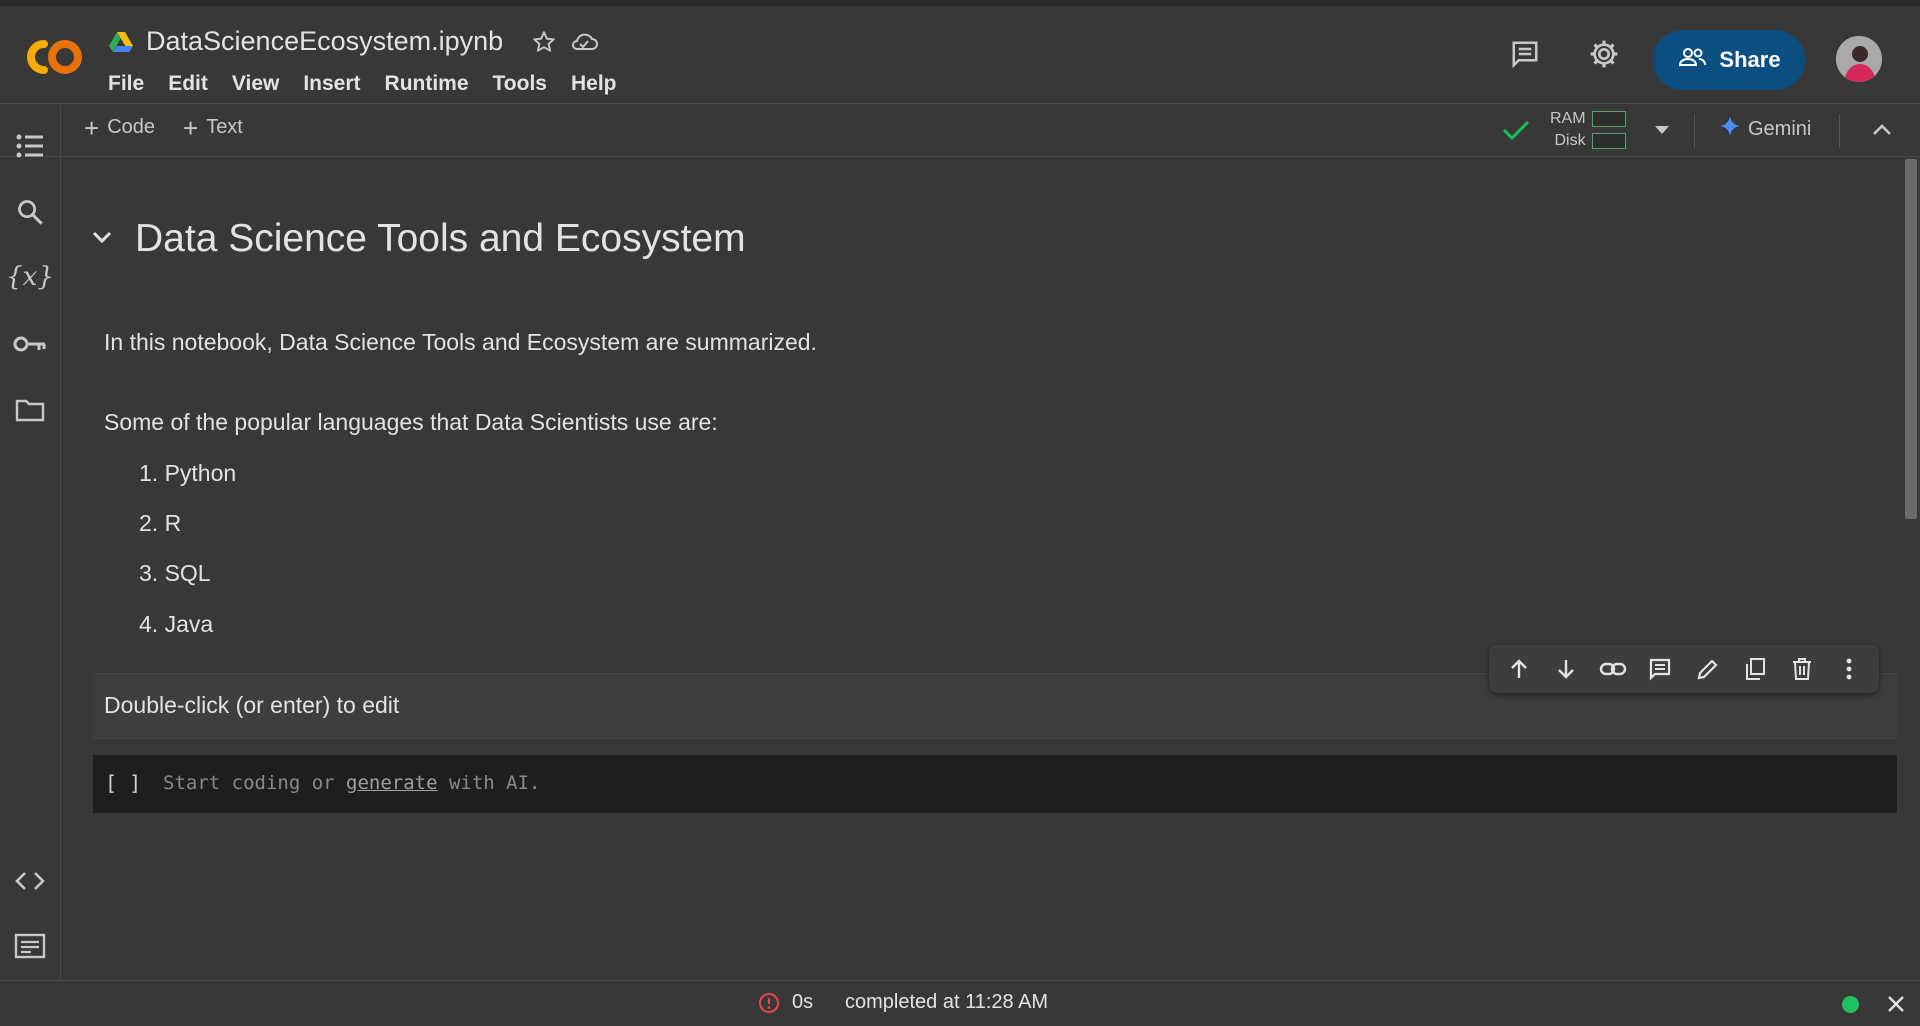 The image size is (1920, 1026). I want to click on placeholder-text: Start coding or, so click(255, 783).